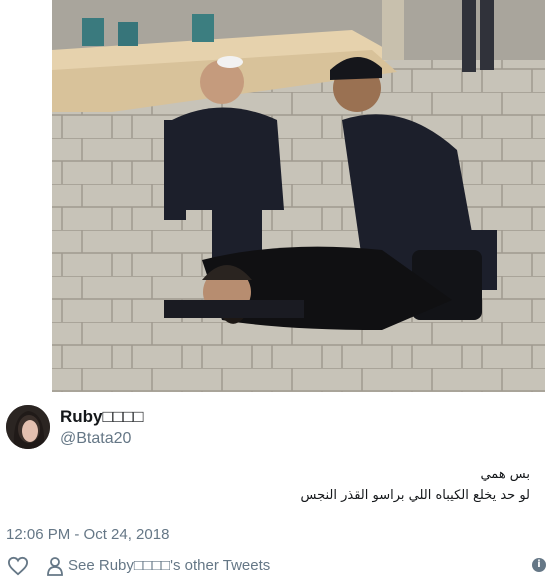 The height and width of the screenshot is (586, 560). Describe the element at coordinates (55, 566) in the screenshot. I see `person-icon` at that location.